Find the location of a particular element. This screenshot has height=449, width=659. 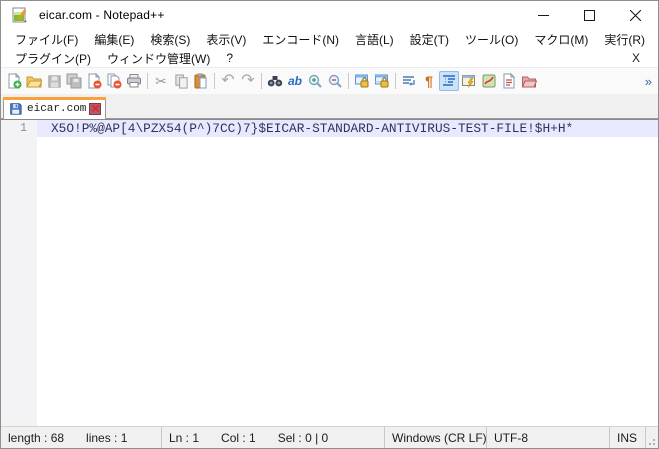

title-bar: eicar.com - Notepad++ is located at coordinates (329, 15).